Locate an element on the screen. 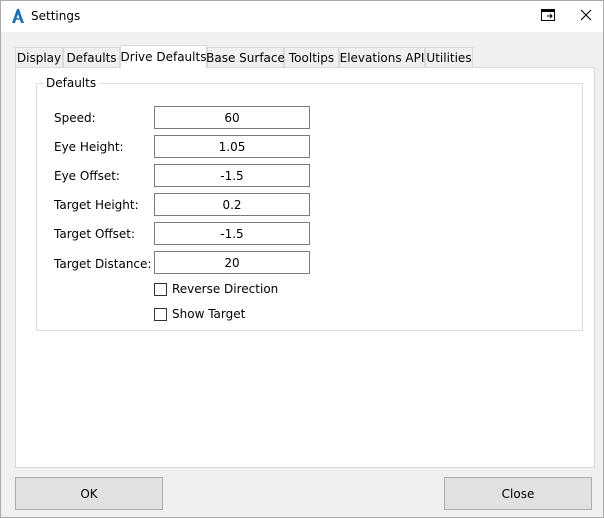 This screenshot has width=604, height=518. show-target-checkbox is located at coordinates (160, 314).